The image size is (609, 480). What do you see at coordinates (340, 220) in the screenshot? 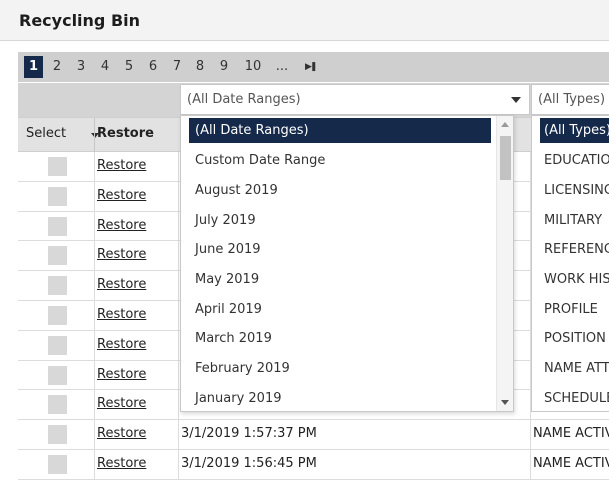
I see `date-option: July 2019` at bounding box center [340, 220].